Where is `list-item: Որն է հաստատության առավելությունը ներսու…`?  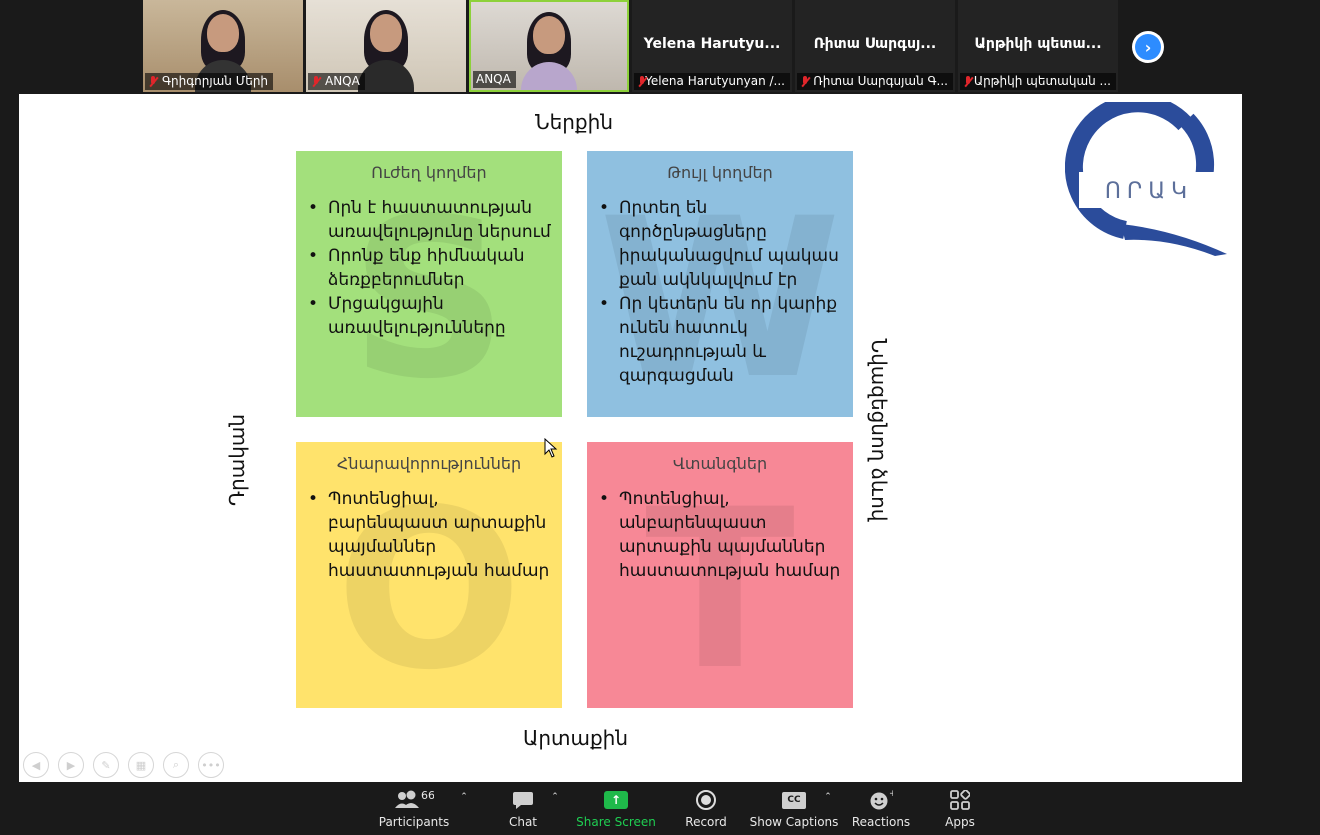
list-item: Որն է հաստատության առավելությունը ներսու… is located at coordinates (430, 220).